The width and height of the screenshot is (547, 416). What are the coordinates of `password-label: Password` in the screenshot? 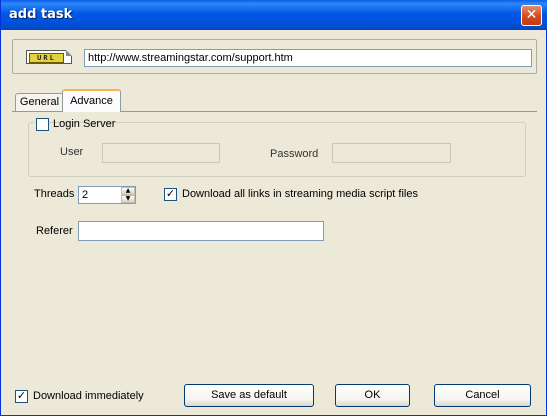 It's located at (294, 154).